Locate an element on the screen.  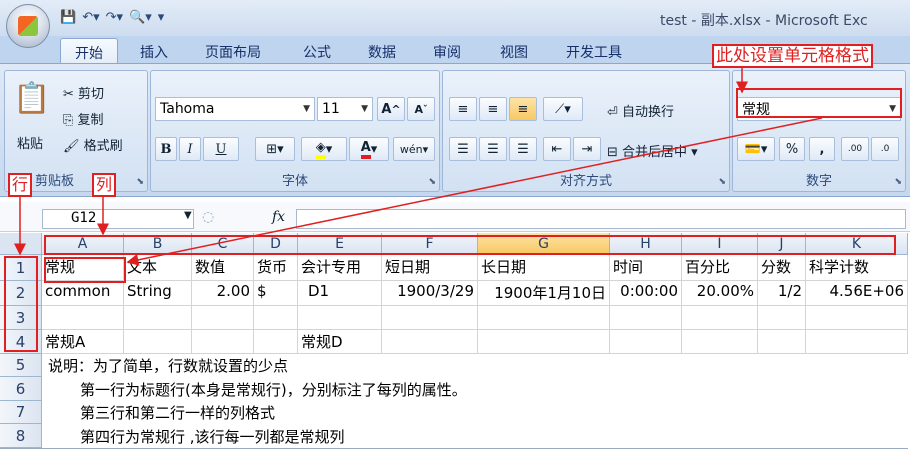
cell-g1: 长日期 is located at coordinates (544, 268).